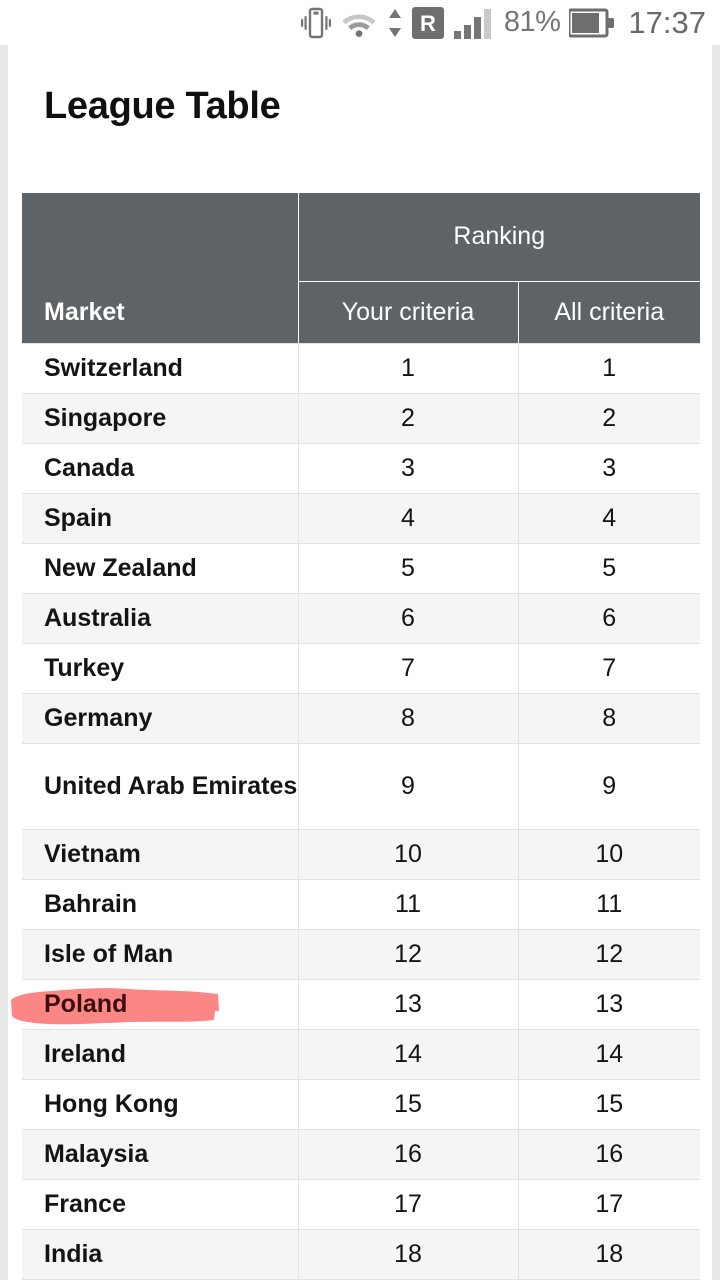 The height and width of the screenshot is (1280, 720). I want to click on table-row: Hong Kong 15 15, so click(361, 1103).